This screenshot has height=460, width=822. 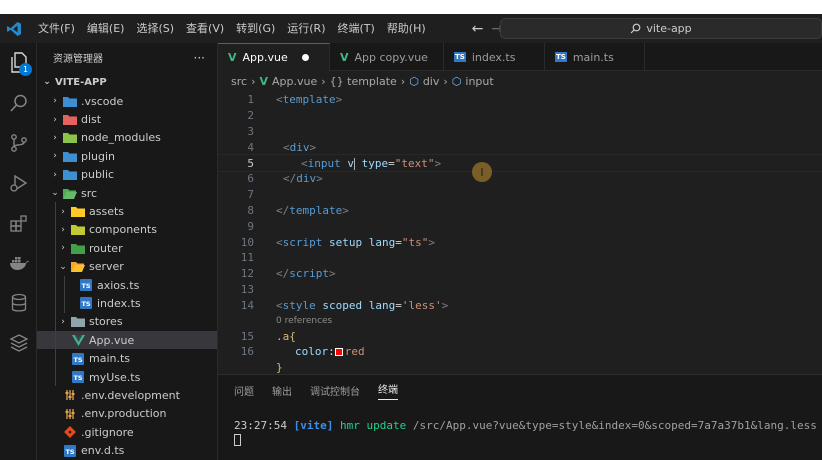 I want to click on tree-item-main-ts: TS main.ts, so click(x=127, y=358).